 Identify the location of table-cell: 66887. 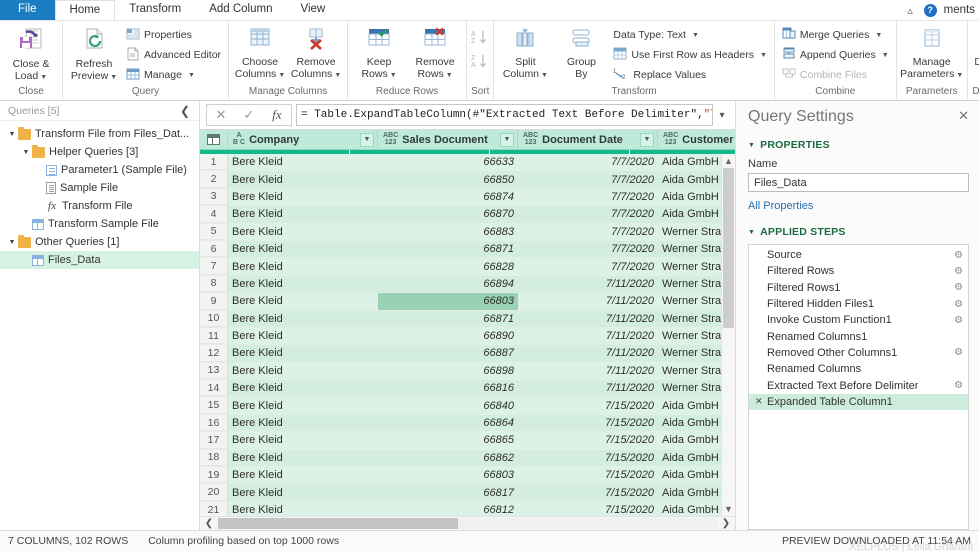
(448, 353).